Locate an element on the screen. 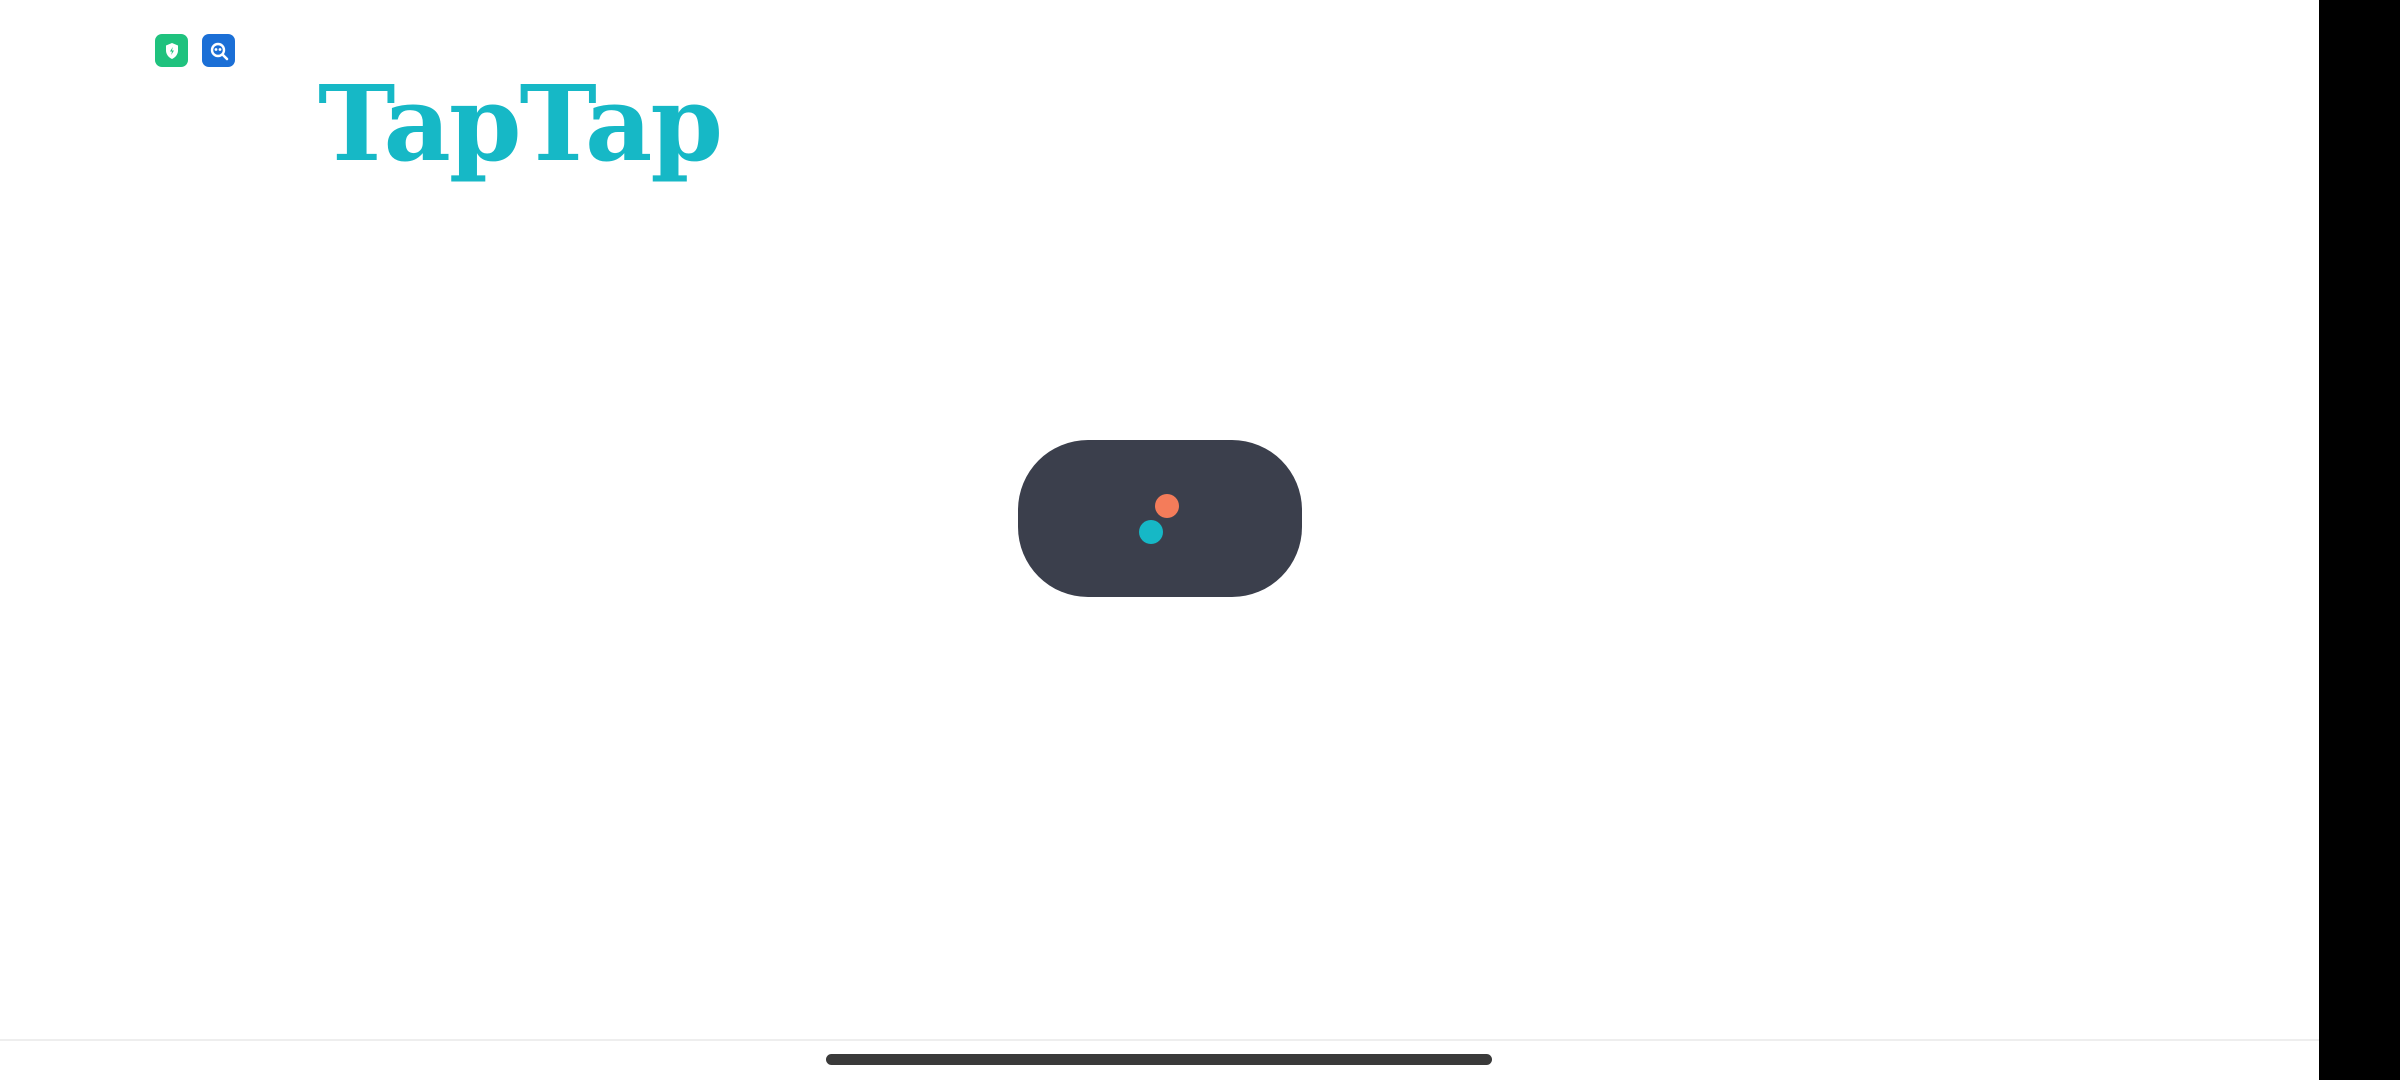 This screenshot has width=2400, height=1080. screen-edge-bar is located at coordinates (2359, 540).